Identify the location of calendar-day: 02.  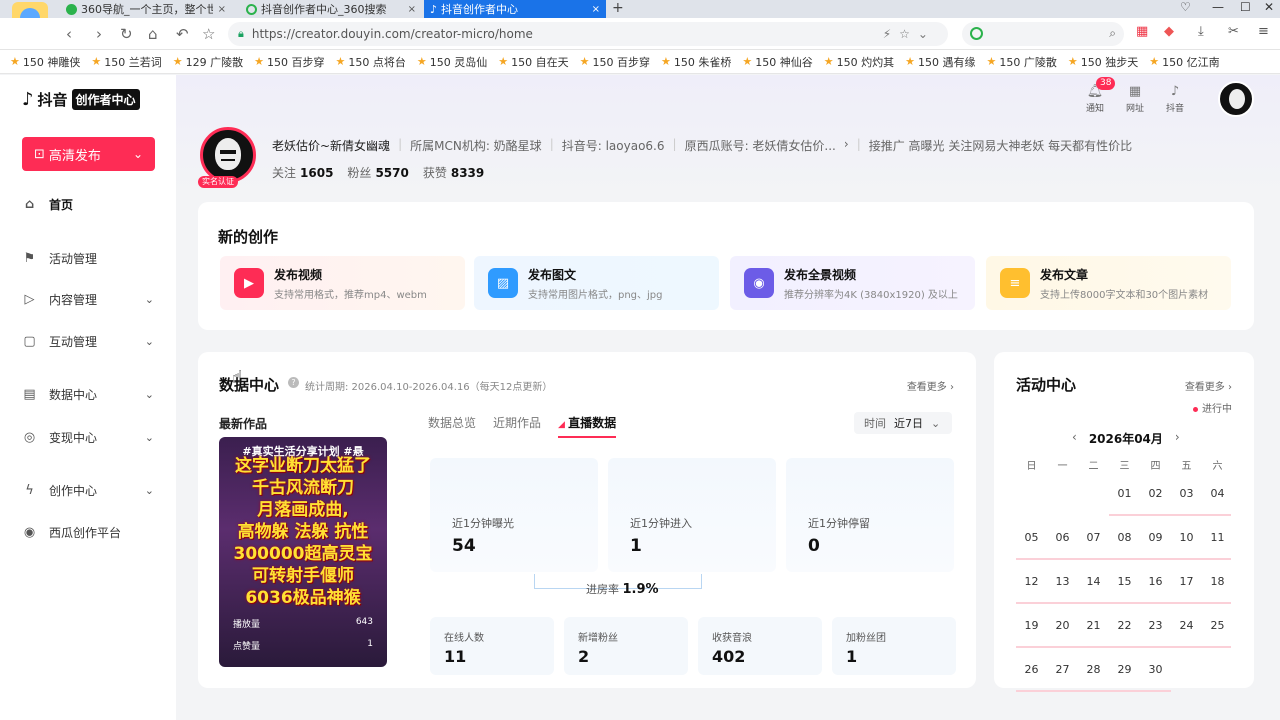
(1155, 493).